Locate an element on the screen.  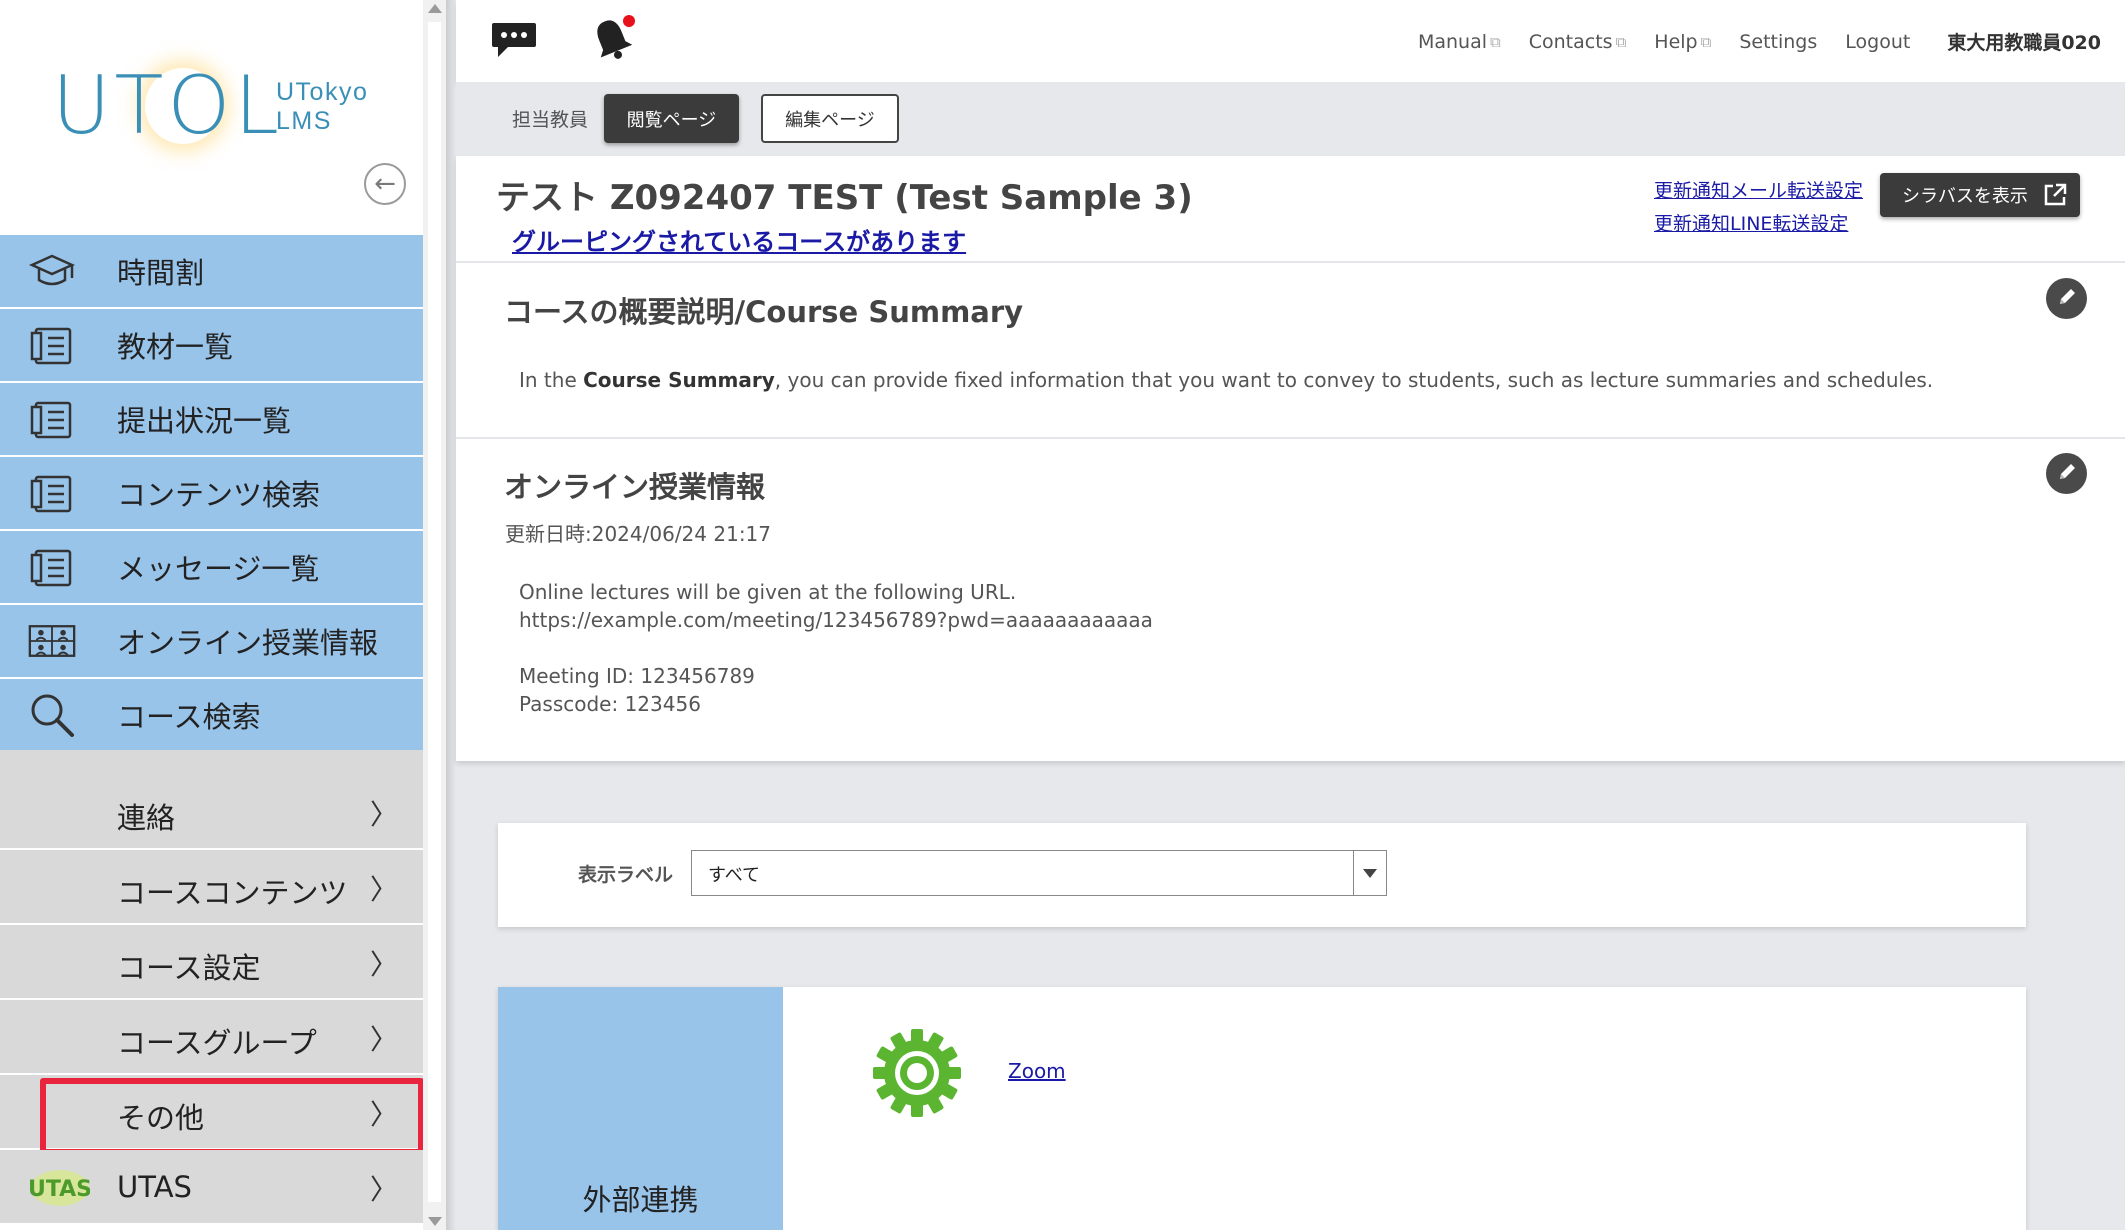
sidebar-item-messages: メッセージ一覧 is located at coordinates (211, 568).